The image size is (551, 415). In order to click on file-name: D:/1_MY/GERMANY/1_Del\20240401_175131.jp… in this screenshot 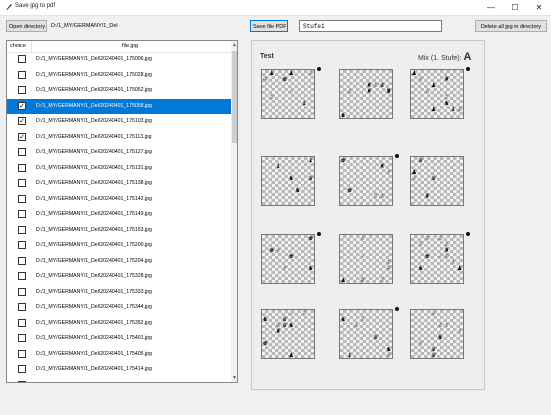, I will do `click(94, 167)`.